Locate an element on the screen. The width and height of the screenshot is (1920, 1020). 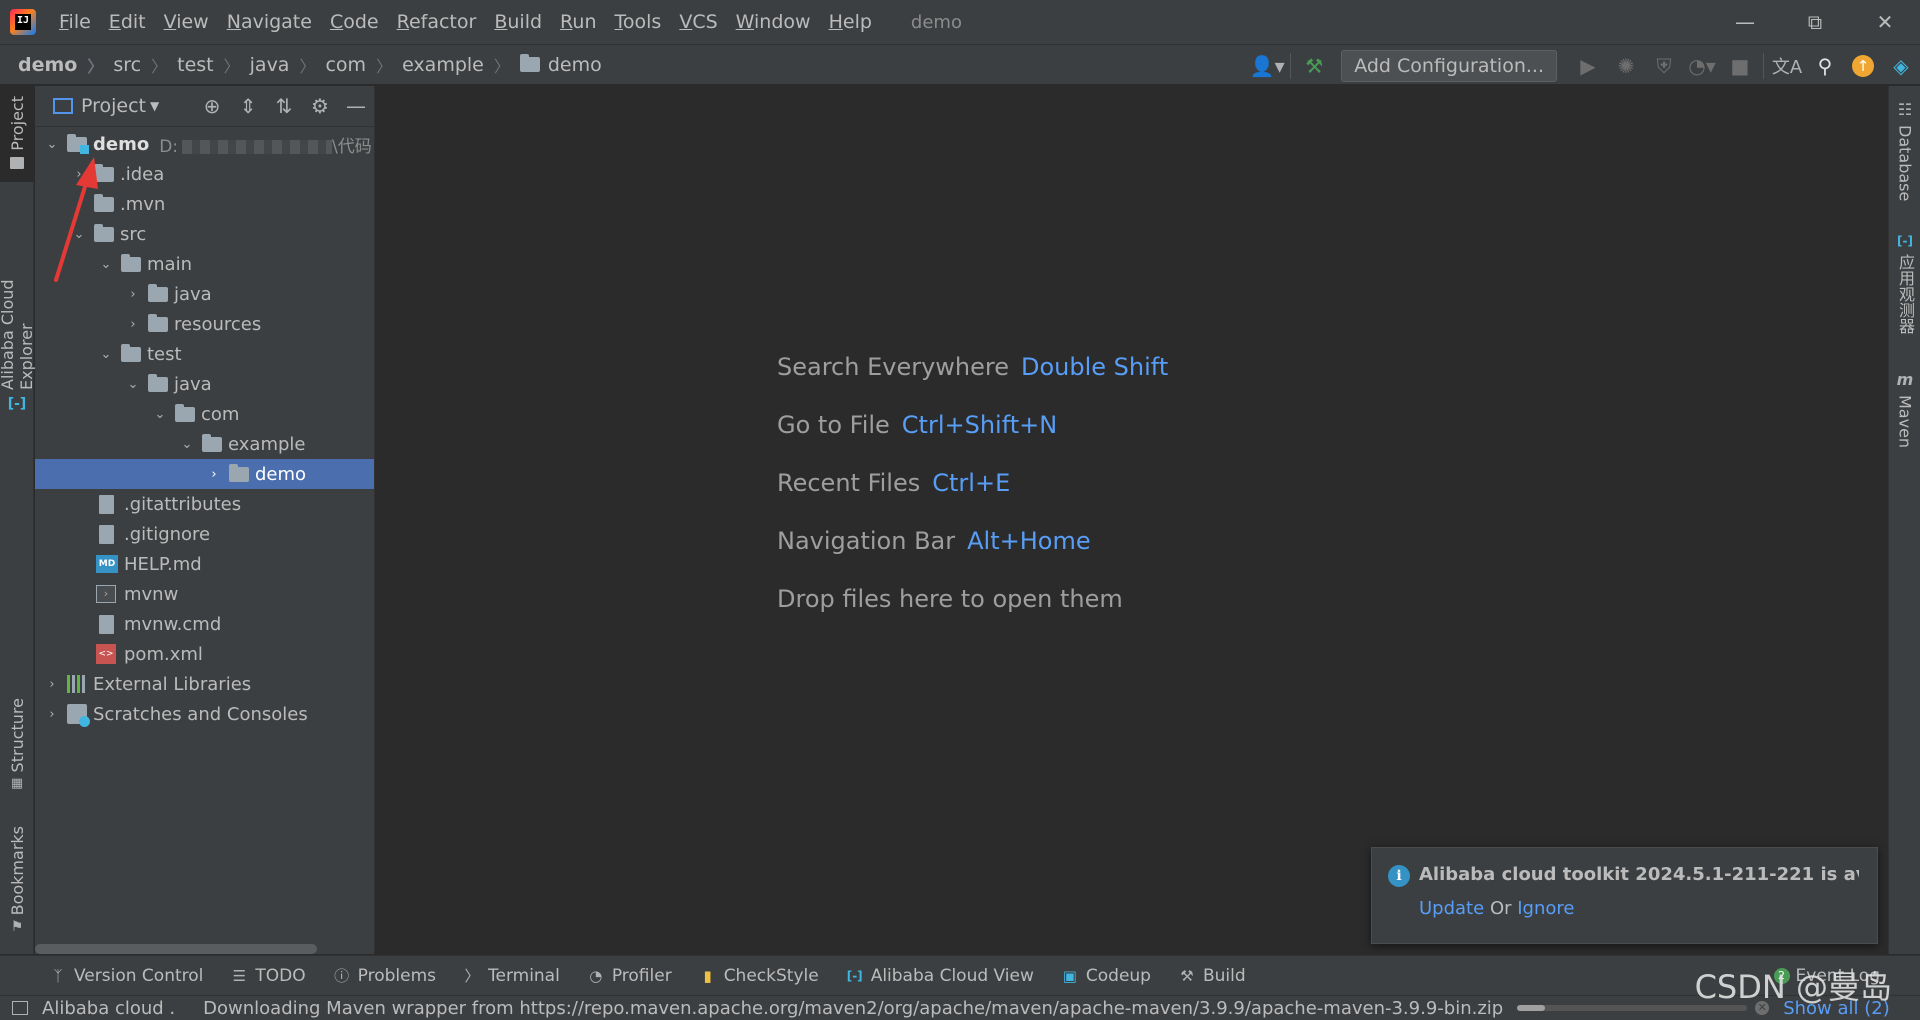
menu-help: Help is located at coordinates (850, 22).